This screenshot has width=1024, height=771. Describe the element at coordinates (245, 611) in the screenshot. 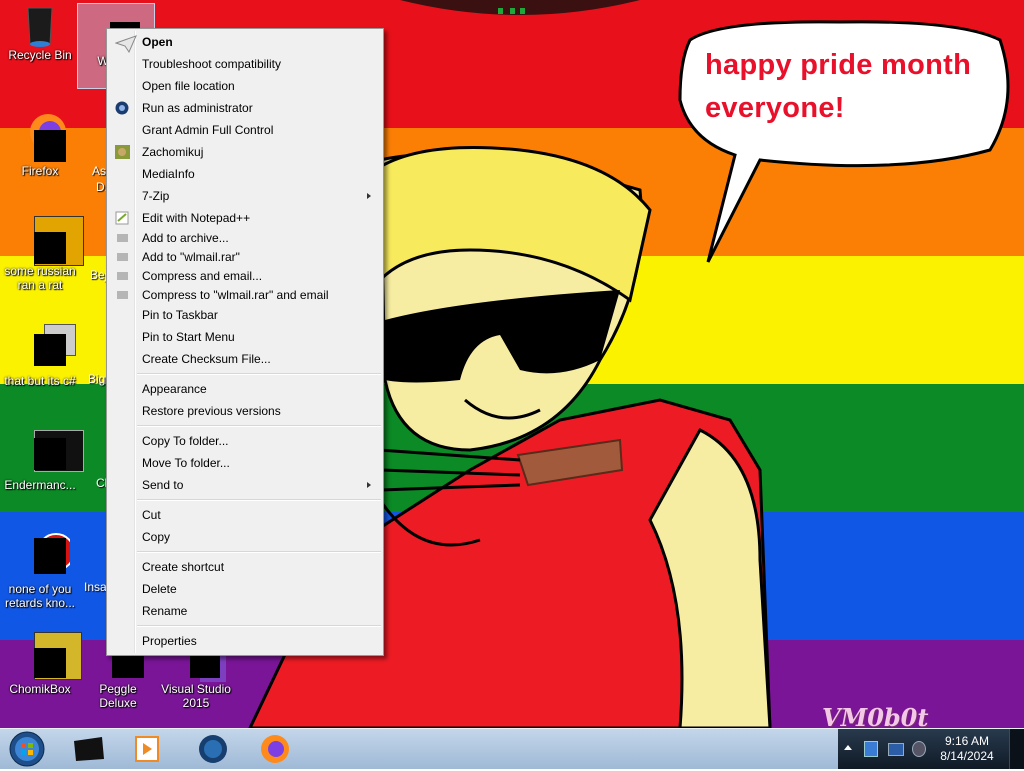

I see `menu-item-rename: Rename` at that location.